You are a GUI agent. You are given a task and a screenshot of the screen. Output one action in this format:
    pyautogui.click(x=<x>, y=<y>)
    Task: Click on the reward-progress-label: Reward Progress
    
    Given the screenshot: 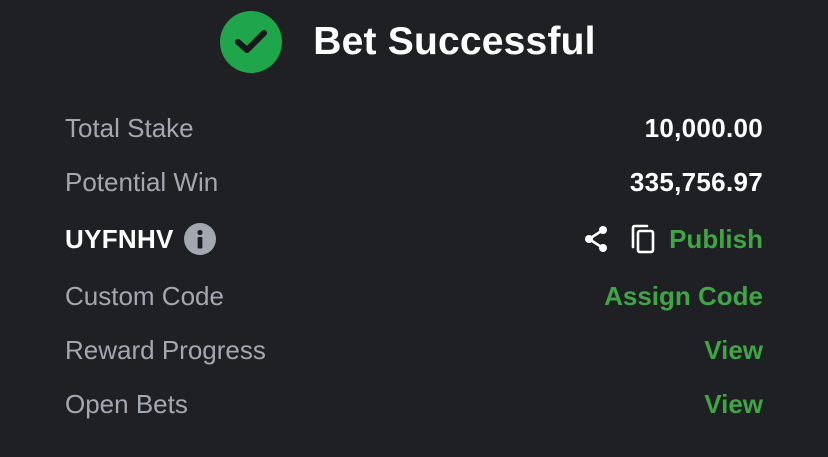 What is the action you would take?
    pyautogui.click(x=165, y=349)
    